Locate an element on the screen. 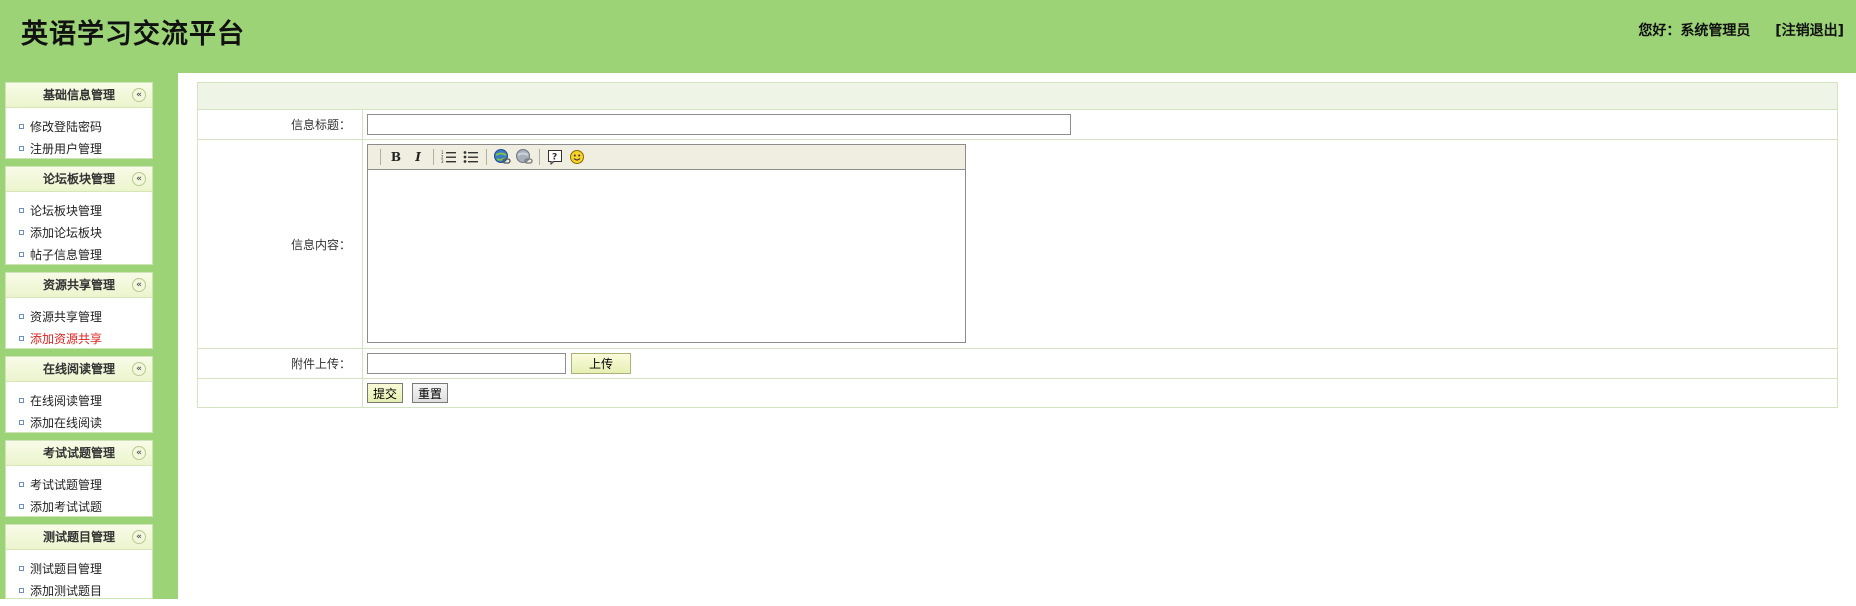 The width and height of the screenshot is (1856, 606). svg-text: 3 is located at coordinates (442, 161).